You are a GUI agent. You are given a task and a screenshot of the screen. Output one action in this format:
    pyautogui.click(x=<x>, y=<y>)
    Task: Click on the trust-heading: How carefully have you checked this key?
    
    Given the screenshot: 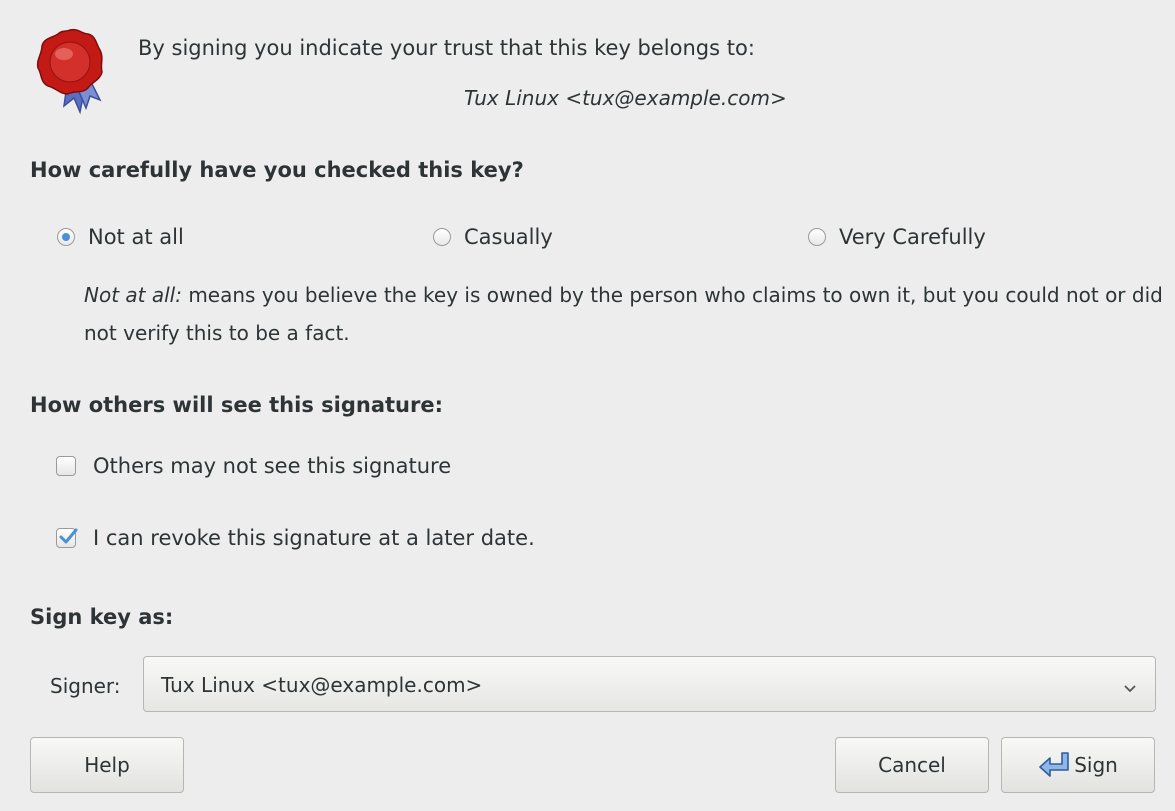 What is the action you would take?
    pyautogui.click(x=277, y=170)
    